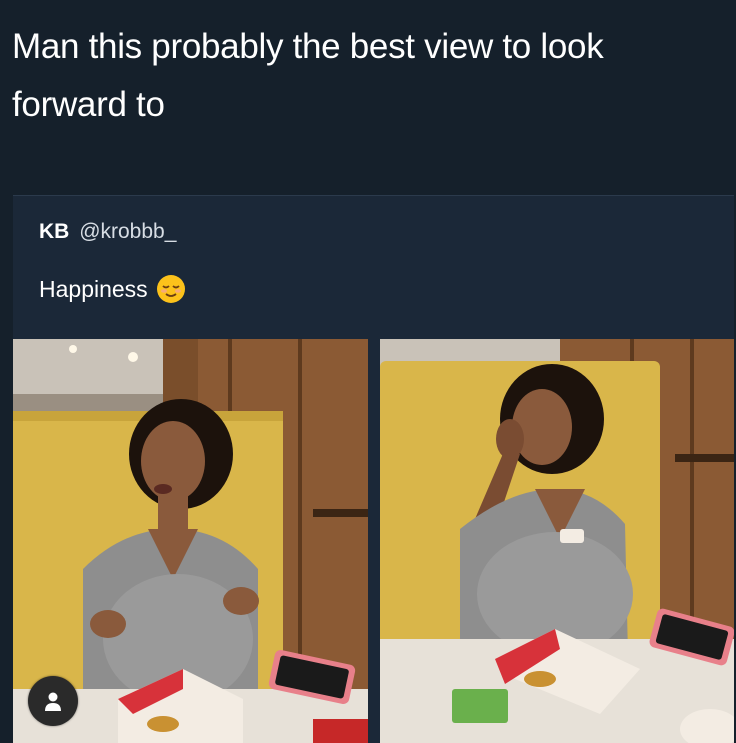 This screenshot has width=736, height=743. What do you see at coordinates (93, 288) in the screenshot?
I see `tweet-text: Happiness` at bounding box center [93, 288].